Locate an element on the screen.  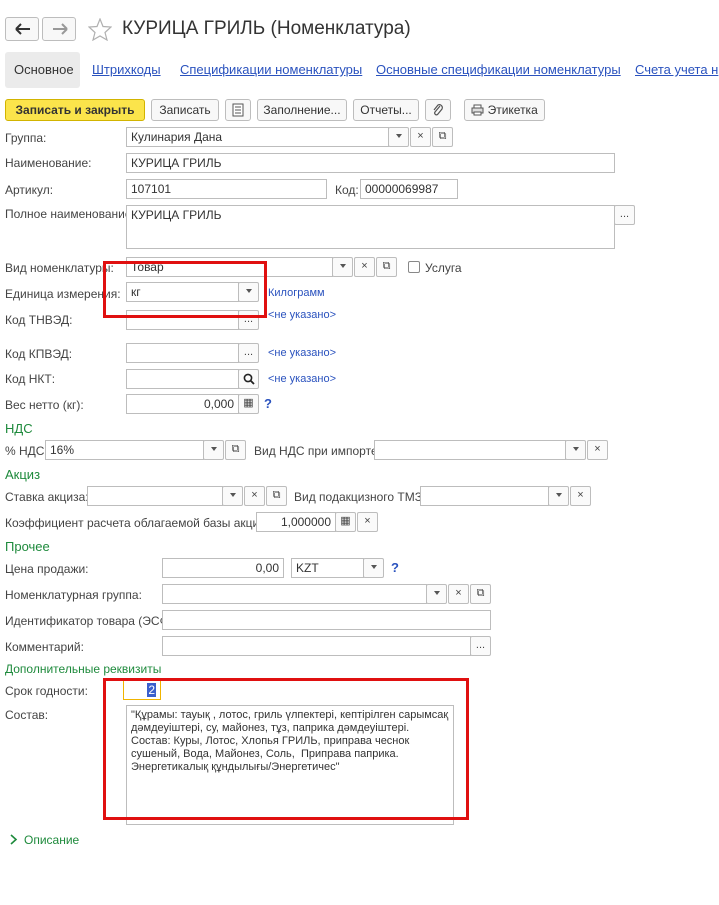
tab-specifications: Спецификации номенклатуры is located at coordinates (271, 69).